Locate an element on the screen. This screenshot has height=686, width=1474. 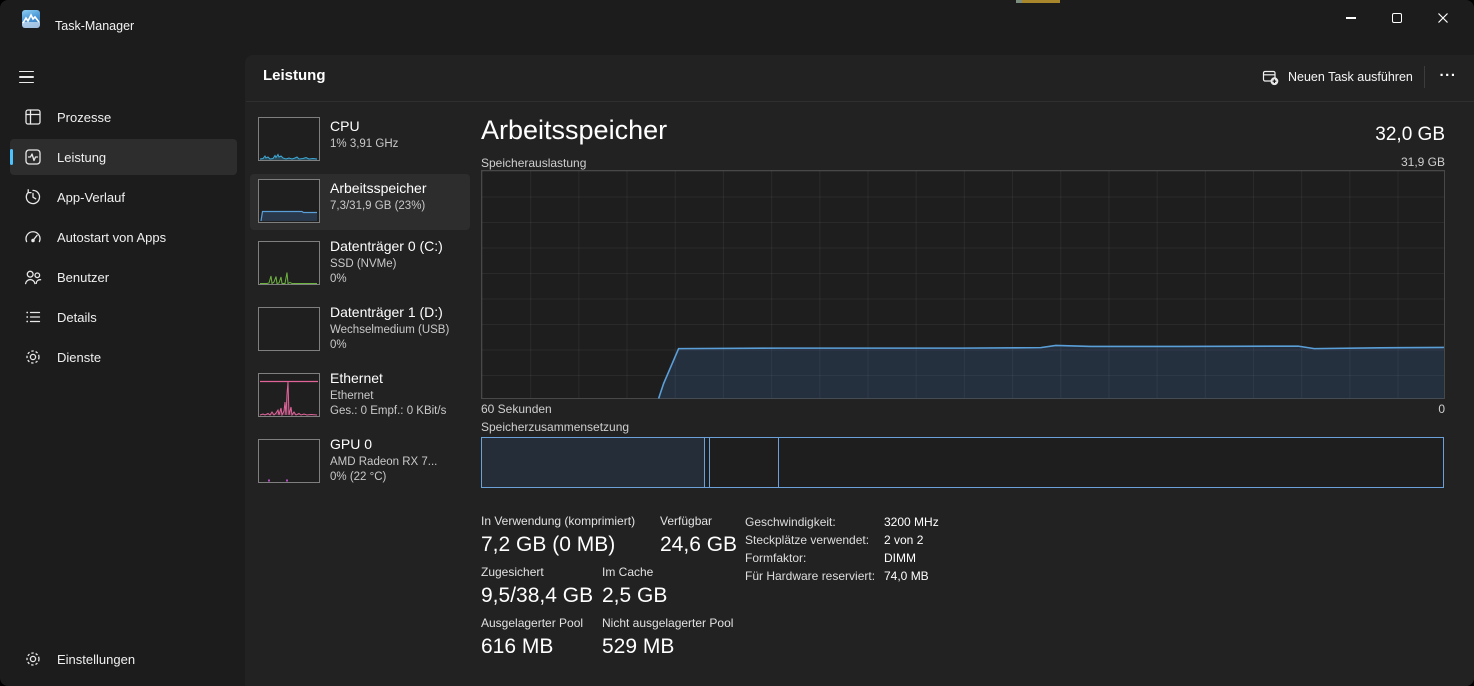
disk1-sparkline is located at coordinates (289, 329).